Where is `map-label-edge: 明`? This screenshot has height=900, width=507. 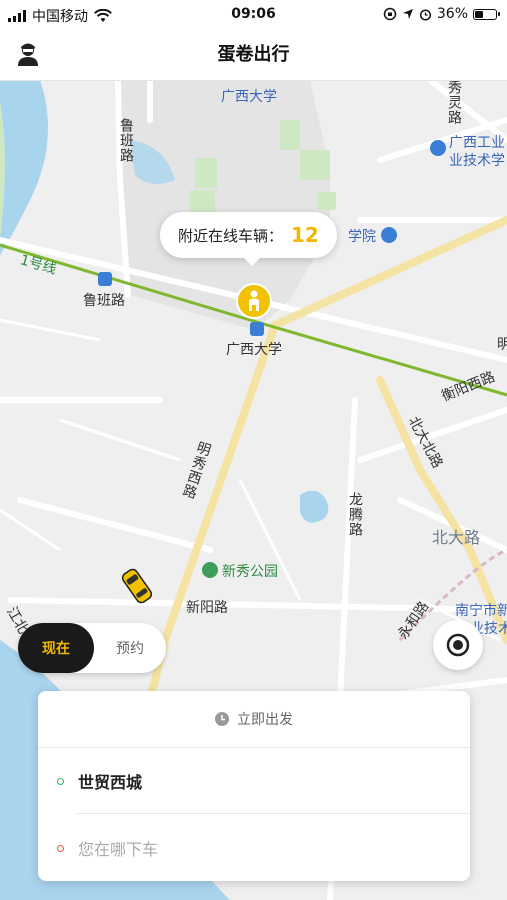 map-label-edge: 明 is located at coordinates (502, 345).